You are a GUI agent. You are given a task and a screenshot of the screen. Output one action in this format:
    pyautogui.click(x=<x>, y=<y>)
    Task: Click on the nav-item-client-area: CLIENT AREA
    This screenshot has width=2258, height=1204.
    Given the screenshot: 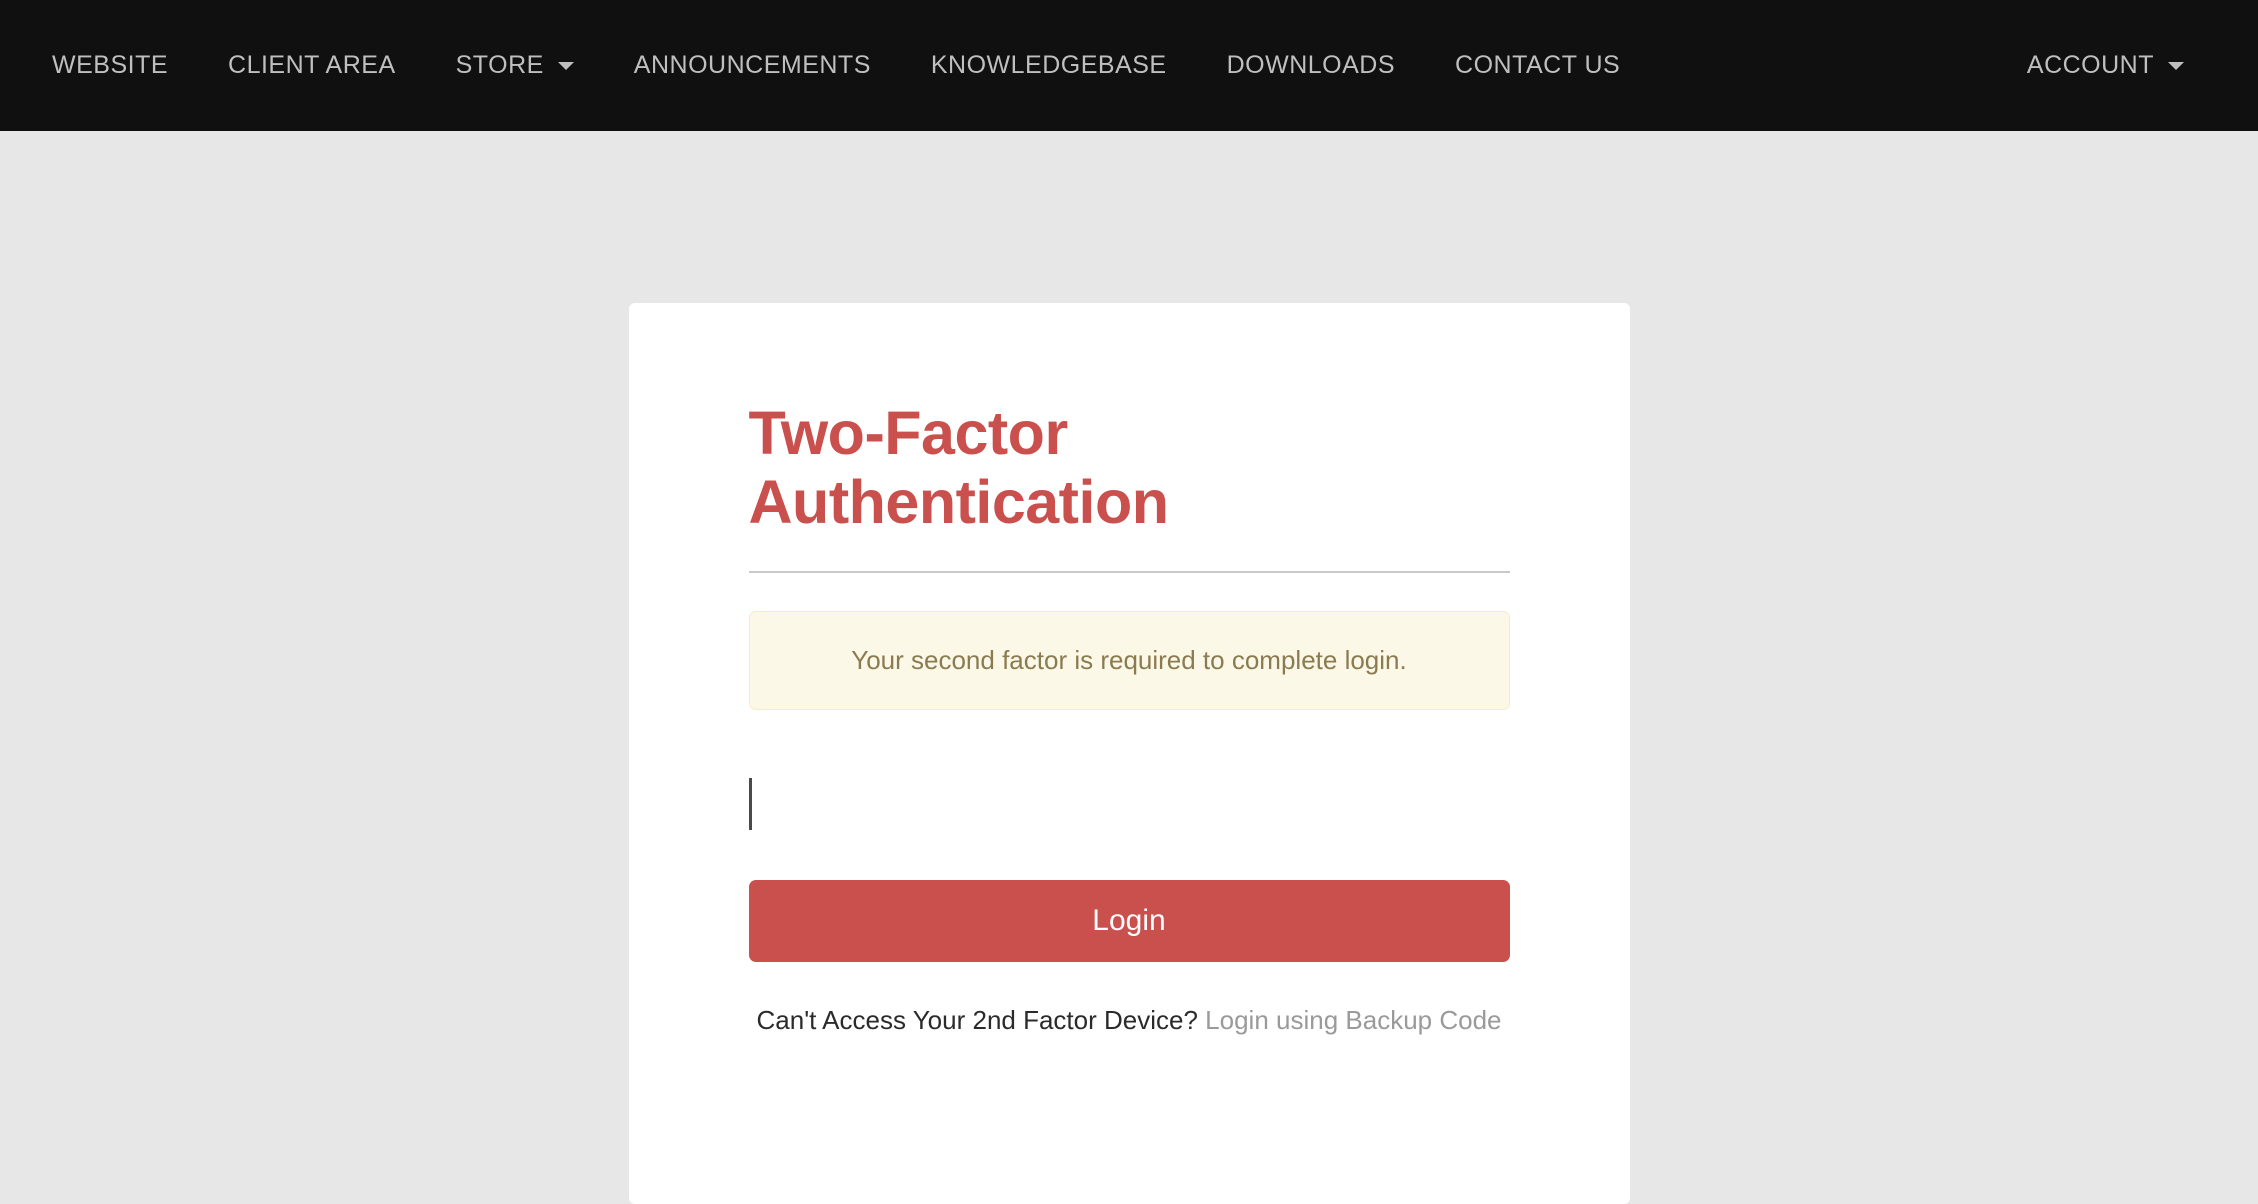 What is the action you would take?
    pyautogui.click(x=312, y=65)
    